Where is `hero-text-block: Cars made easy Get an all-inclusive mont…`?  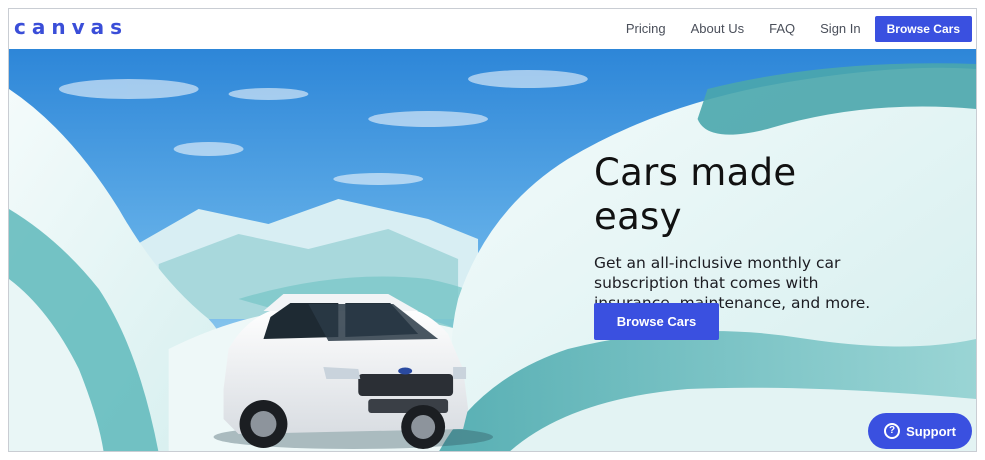 hero-text-block: Cars made easy Get an all-inclusive mont… is located at coordinates (739, 232).